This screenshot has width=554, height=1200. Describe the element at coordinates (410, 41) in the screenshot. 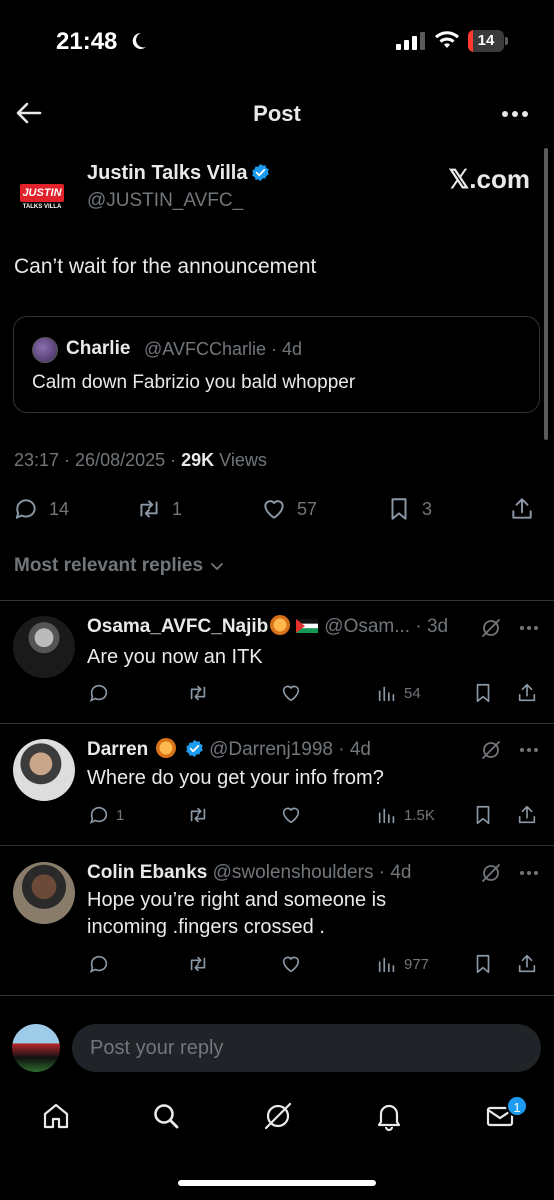

I see `signal-icon` at that location.